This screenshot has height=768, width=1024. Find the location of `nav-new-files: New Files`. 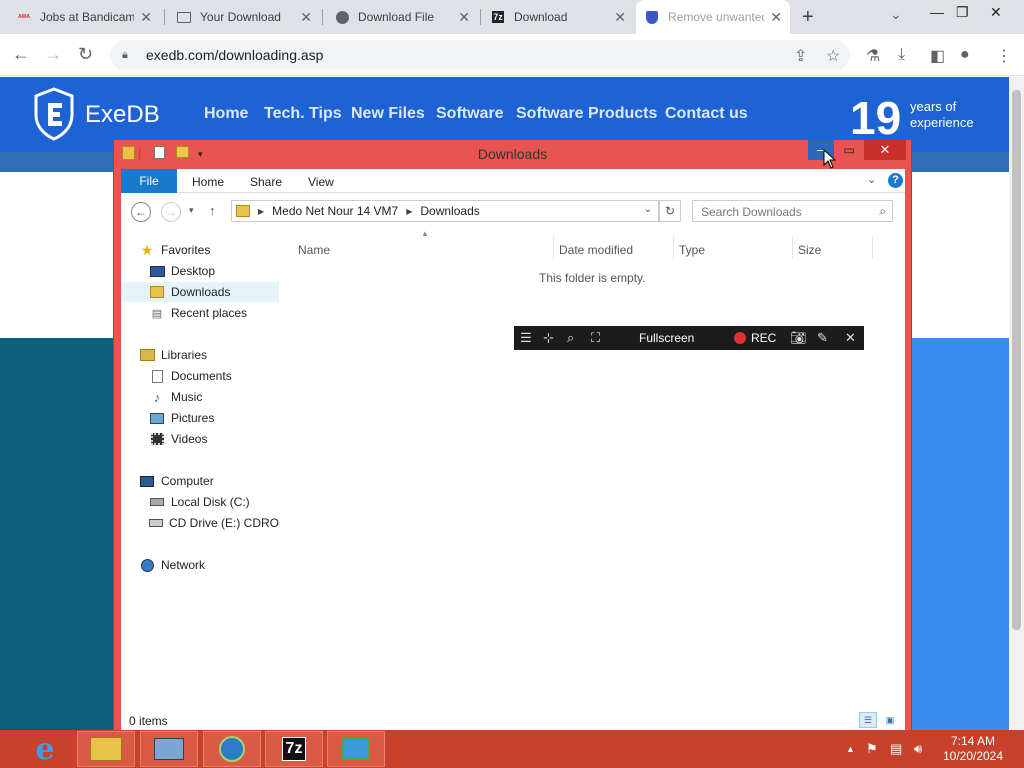

nav-new-files: New Files is located at coordinates (388, 114).